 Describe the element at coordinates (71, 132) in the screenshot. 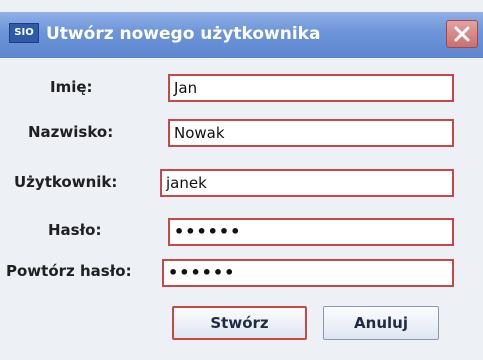

I see `last-name-label: Nazwisko:` at that location.